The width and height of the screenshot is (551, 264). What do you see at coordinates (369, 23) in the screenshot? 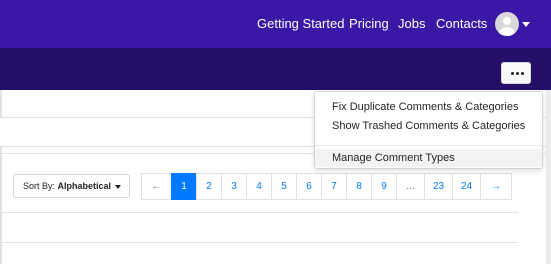
I see `nav-link-pricing: Pricing` at bounding box center [369, 23].